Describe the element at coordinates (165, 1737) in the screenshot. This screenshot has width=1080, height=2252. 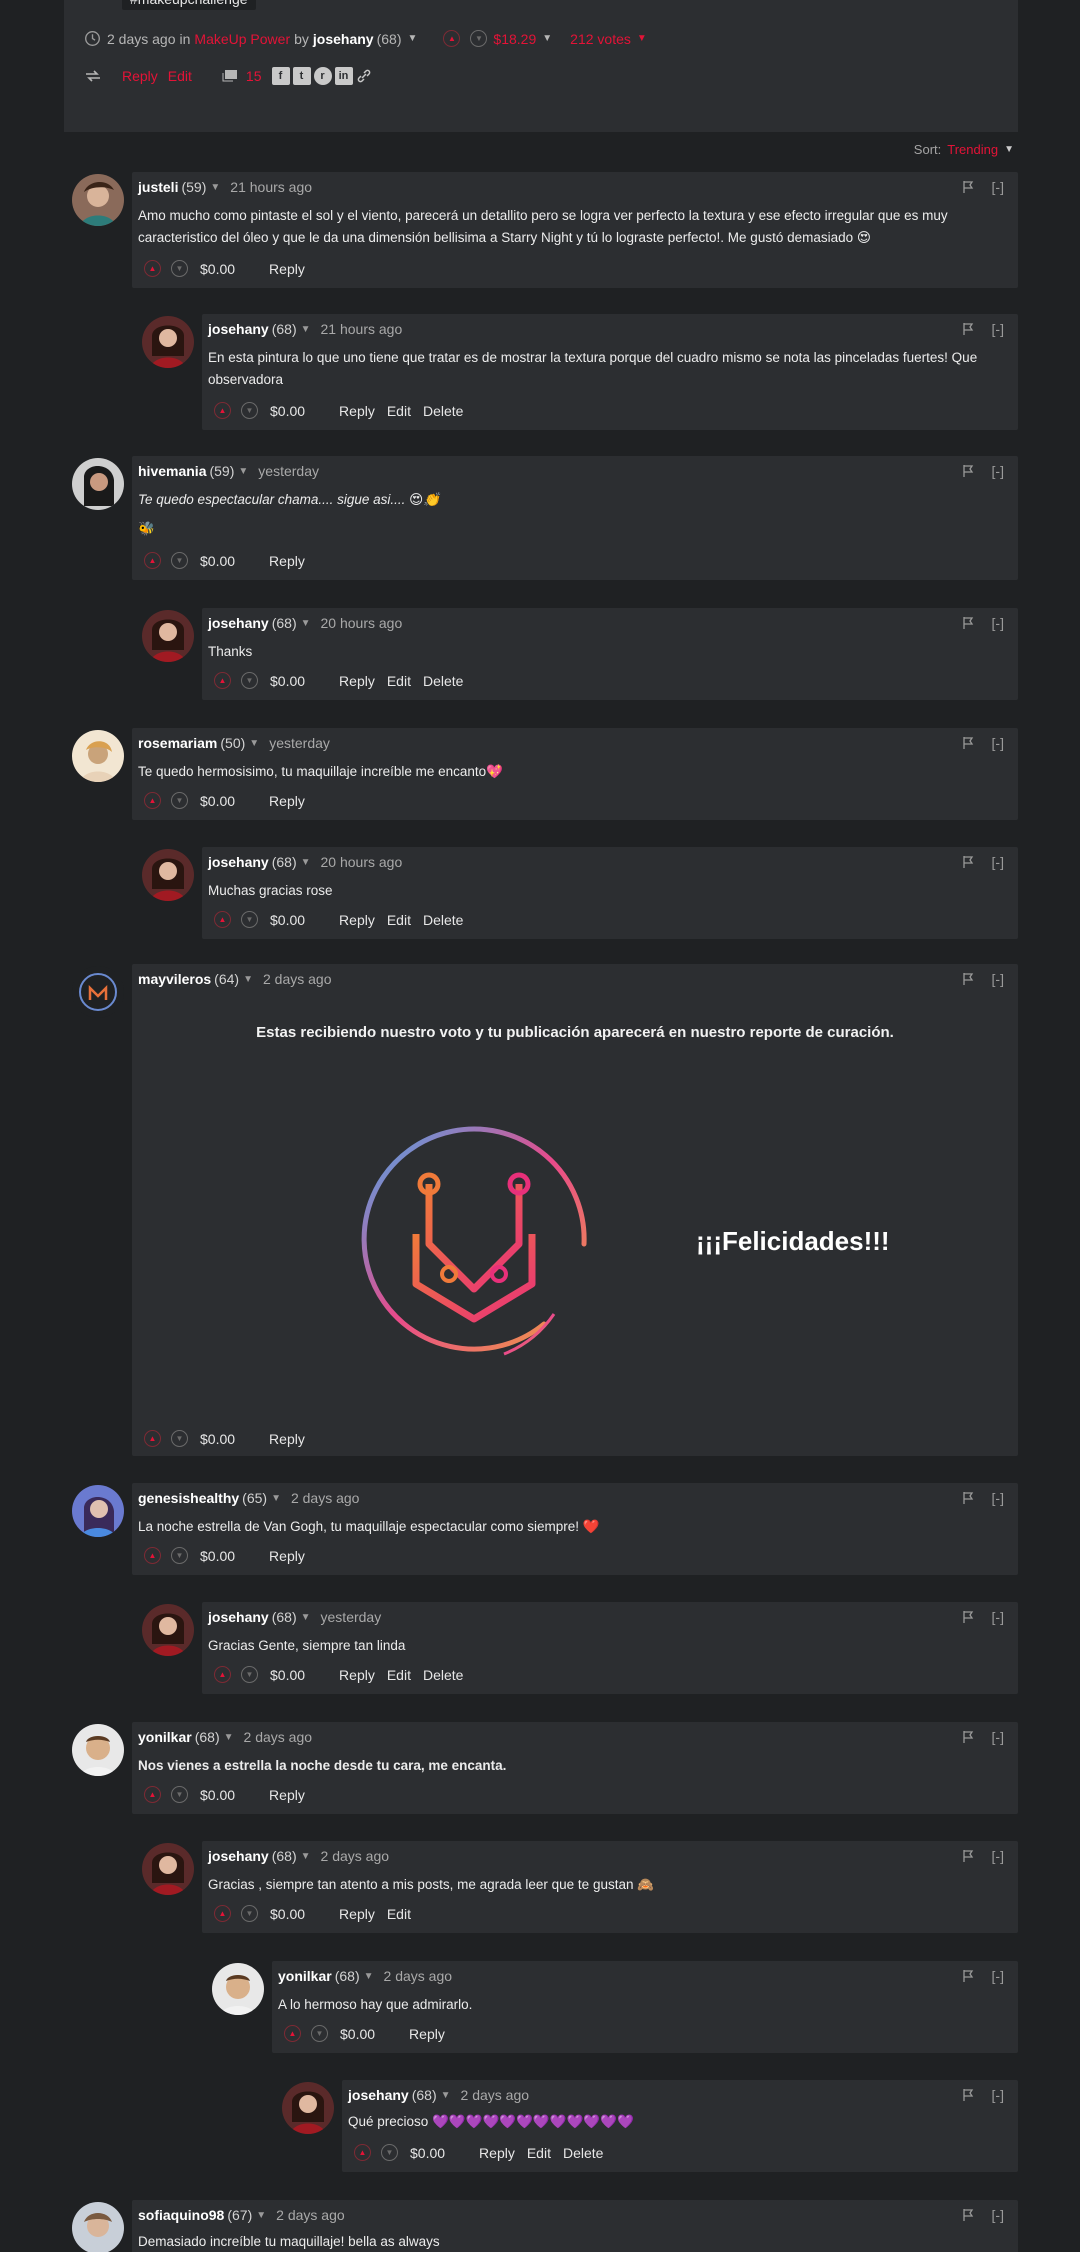
I see `comment-author: yonilkar` at that location.